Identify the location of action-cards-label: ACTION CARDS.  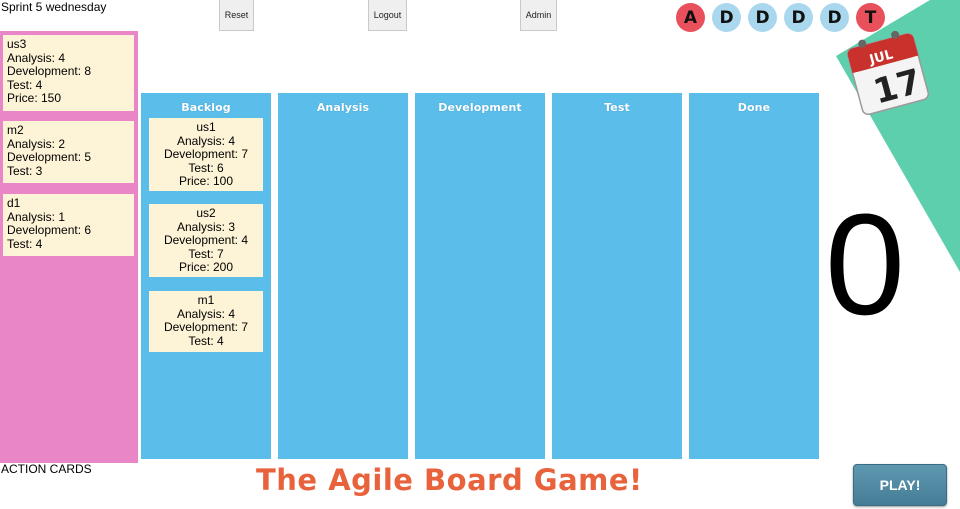
(46, 469).